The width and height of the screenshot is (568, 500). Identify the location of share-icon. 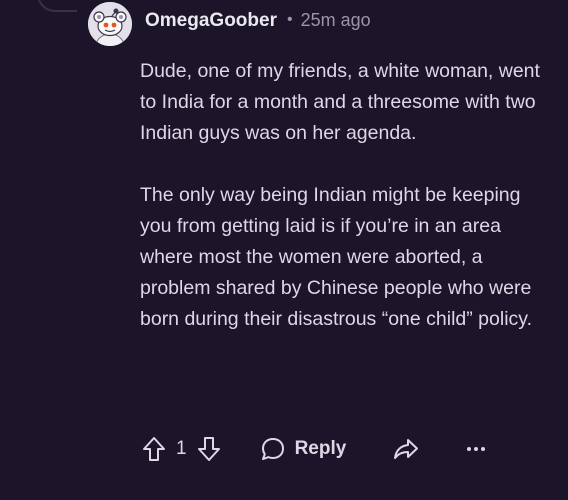
(406, 449).